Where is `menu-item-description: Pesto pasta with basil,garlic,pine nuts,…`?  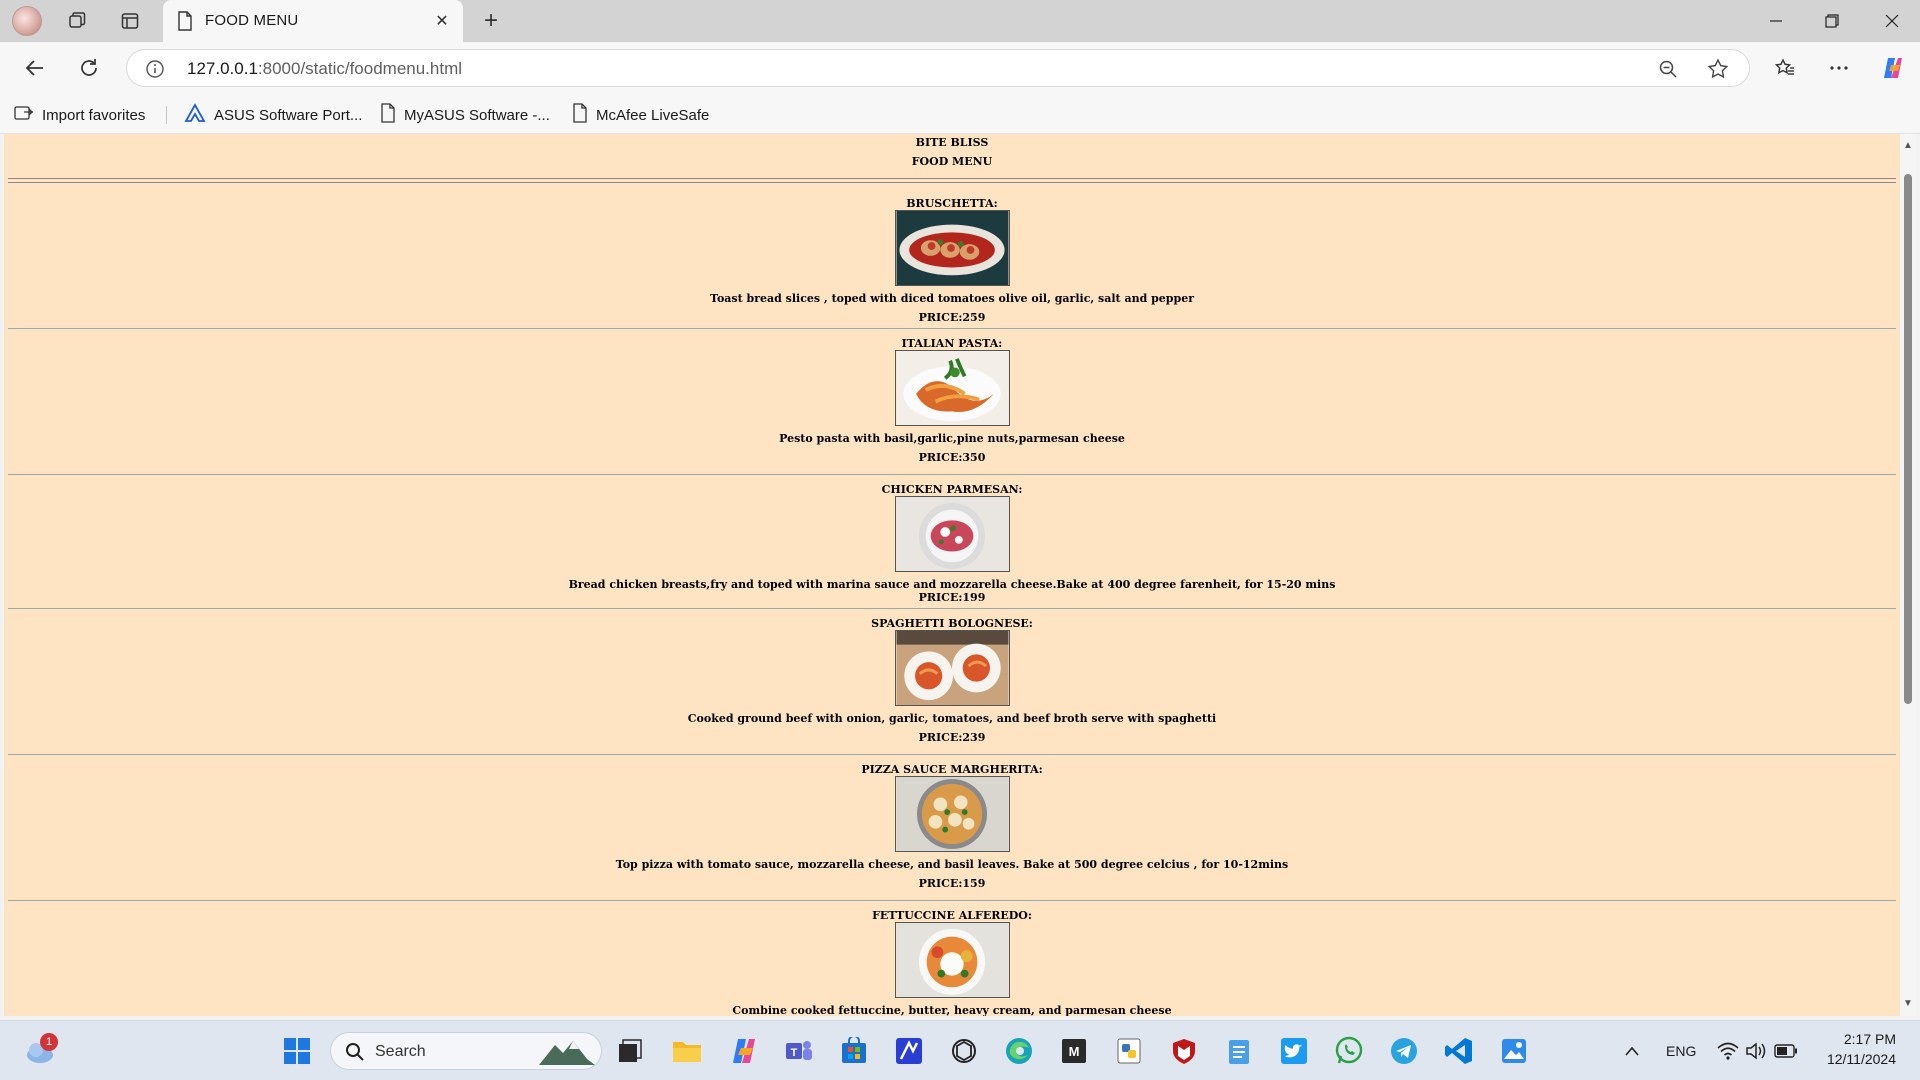 menu-item-description: Pesto pasta with basil,garlic,pine nuts,… is located at coordinates (952, 438).